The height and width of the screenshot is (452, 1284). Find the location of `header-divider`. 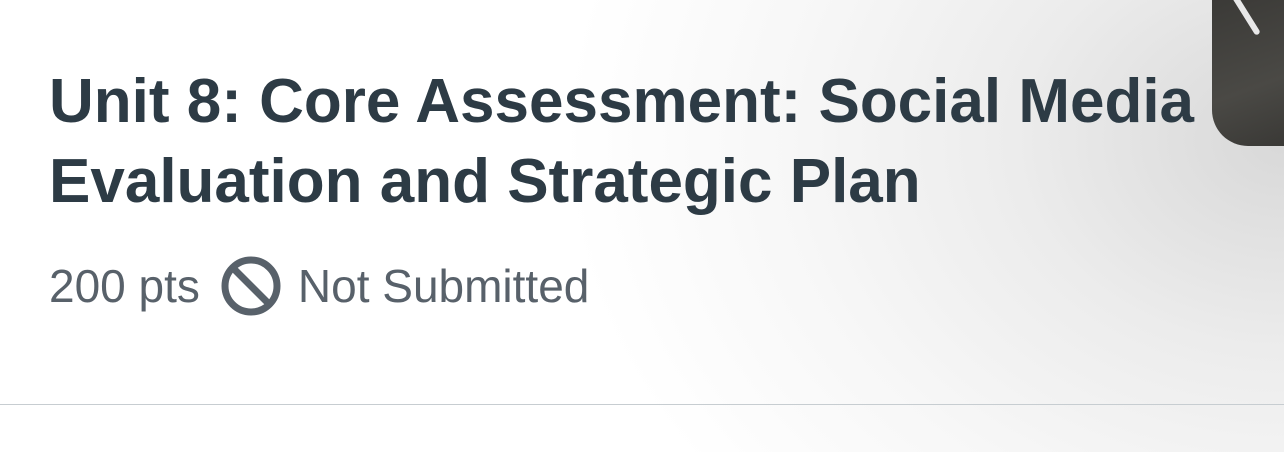

header-divider is located at coordinates (642, 404).